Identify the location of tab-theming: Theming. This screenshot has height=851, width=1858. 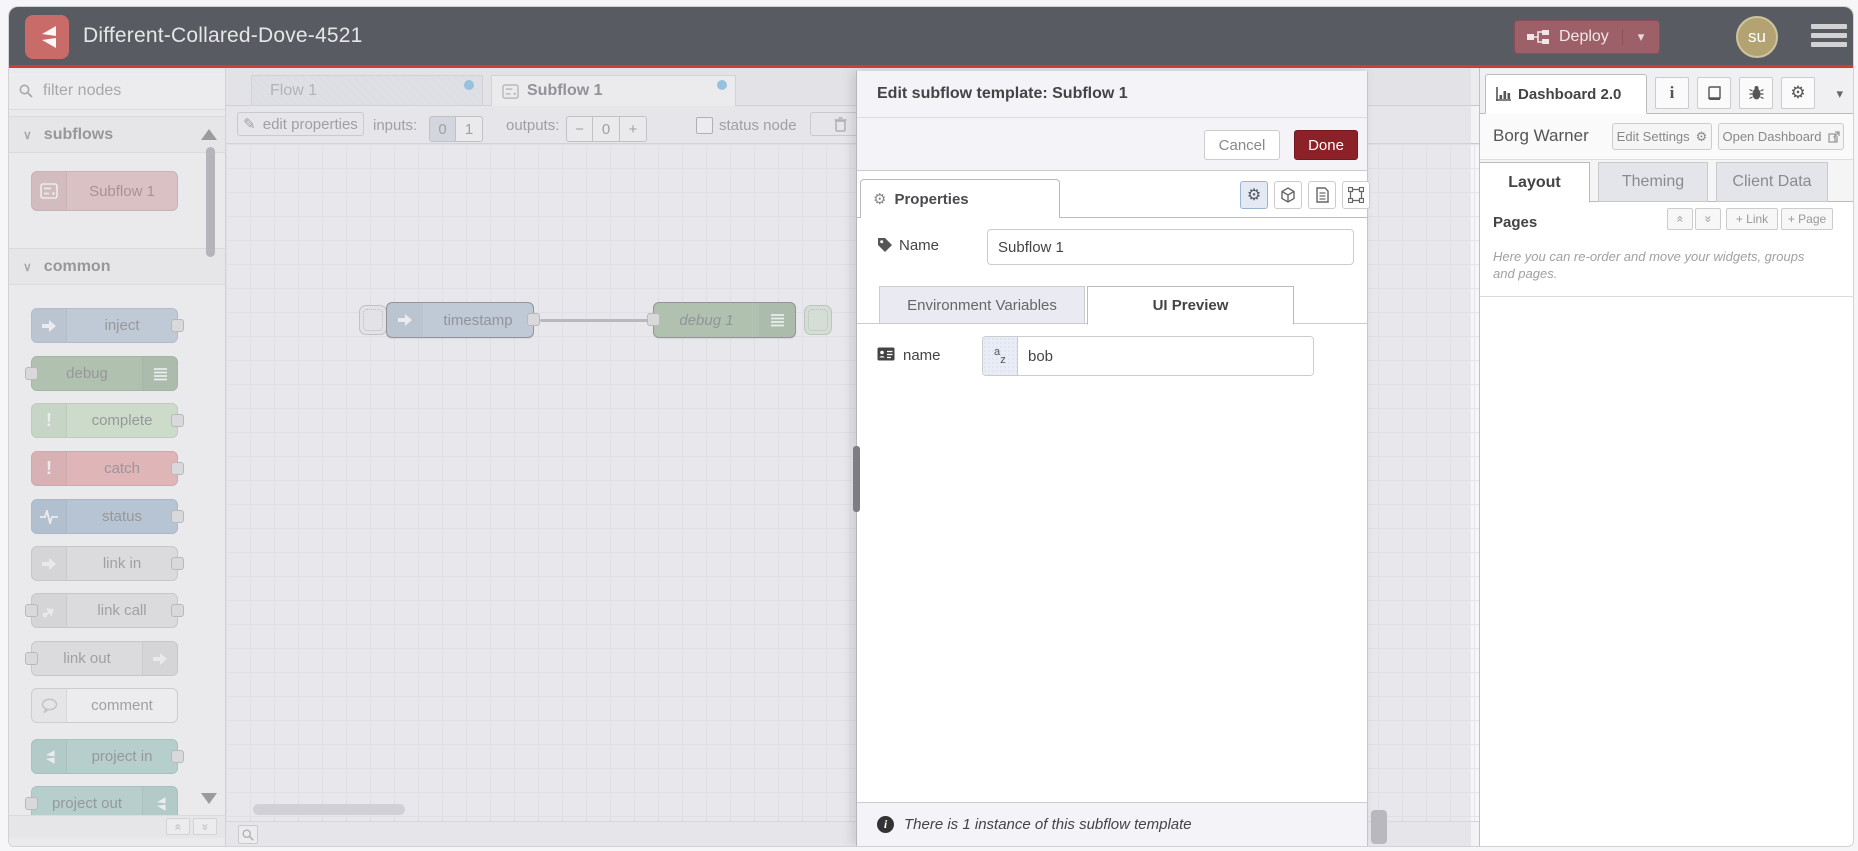
(1653, 182).